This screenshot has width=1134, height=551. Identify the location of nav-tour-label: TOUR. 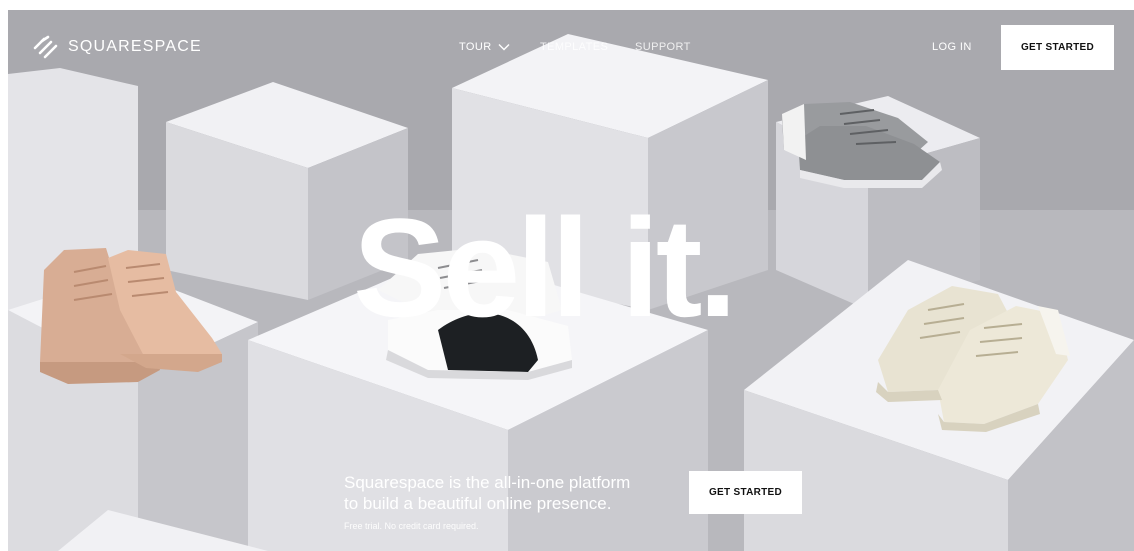
(475, 47).